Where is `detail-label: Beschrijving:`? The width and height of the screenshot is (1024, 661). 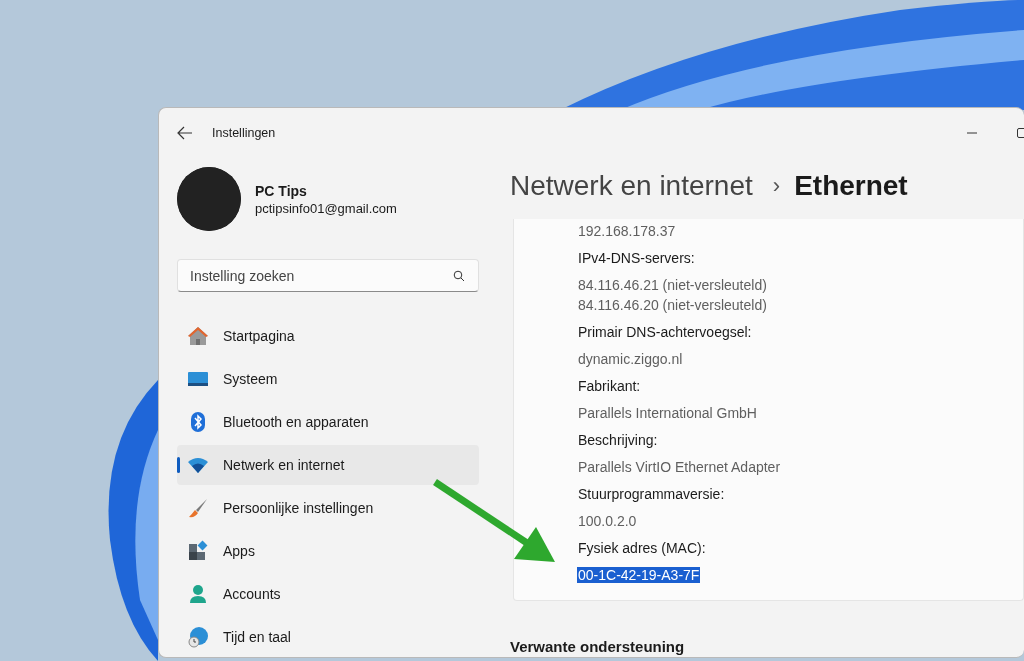 detail-label: Beschrijving: is located at coordinates (618, 440).